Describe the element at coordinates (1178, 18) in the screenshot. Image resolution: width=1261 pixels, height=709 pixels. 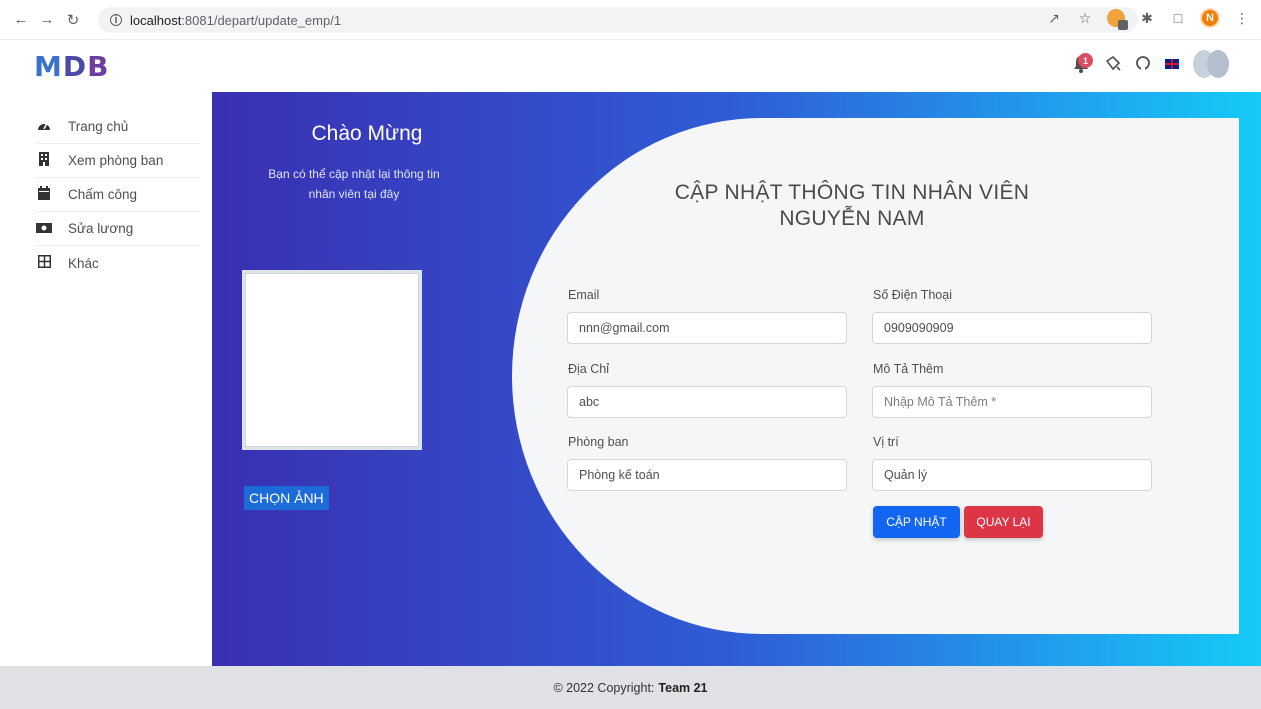
I see `side-panel-icon: □` at that location.